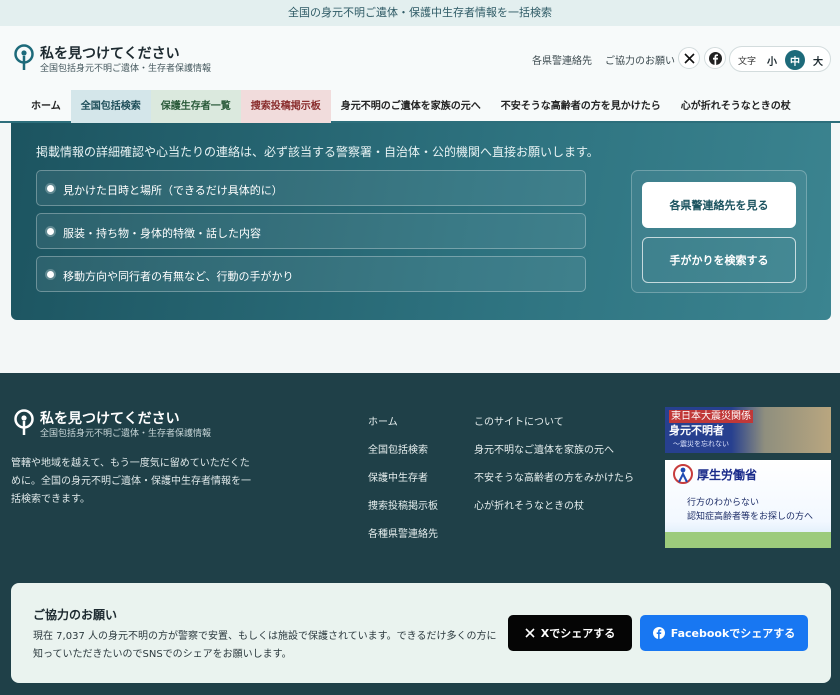 The image size is (840, 695). Describe the element at coordinates (750, 517) in the screenshot. I see `banner-line-2: 認知症高齢者等をお探しの方へ` at that location.